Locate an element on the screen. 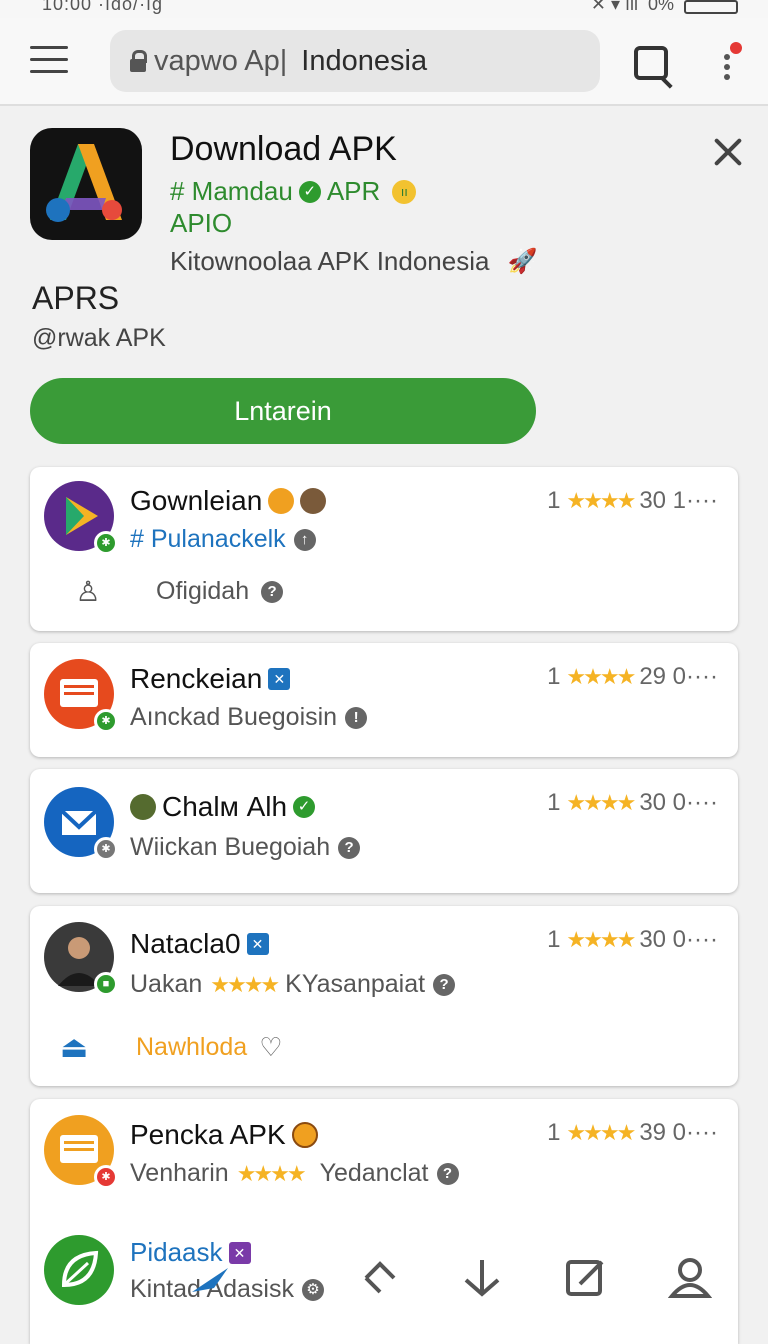 The image size is (768, 1344). close-icon is located at coordinates (728, 152).